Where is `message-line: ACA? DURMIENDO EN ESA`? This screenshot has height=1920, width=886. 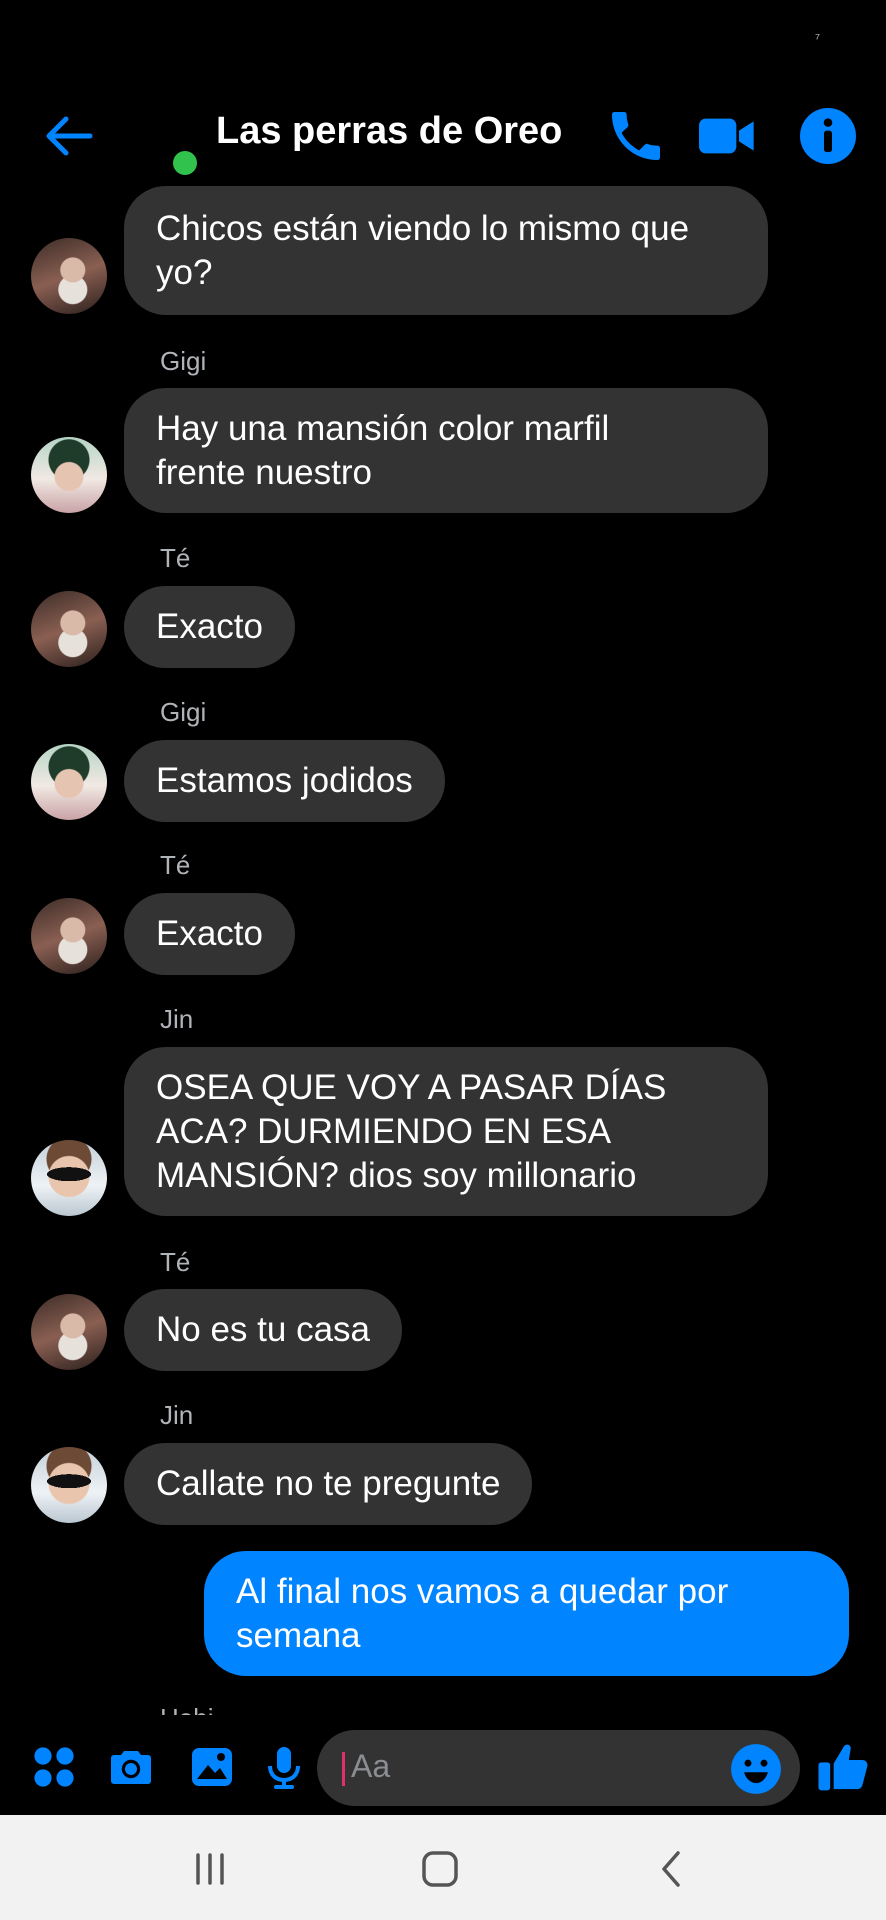 message-line: ACA? DURMIENDO EN ESA is located at coordinates (384, 1131).